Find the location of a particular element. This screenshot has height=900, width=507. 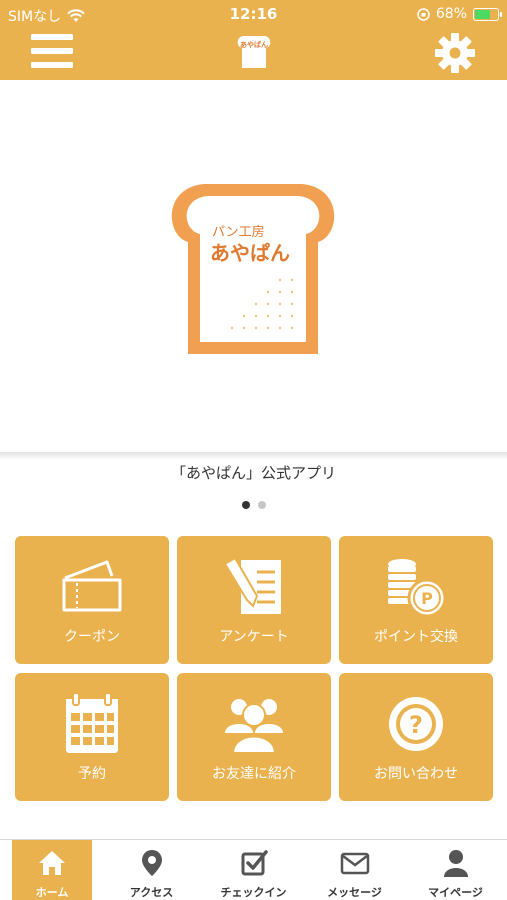

contact-label: お問い合わせ is located at coordinates (416, 774).